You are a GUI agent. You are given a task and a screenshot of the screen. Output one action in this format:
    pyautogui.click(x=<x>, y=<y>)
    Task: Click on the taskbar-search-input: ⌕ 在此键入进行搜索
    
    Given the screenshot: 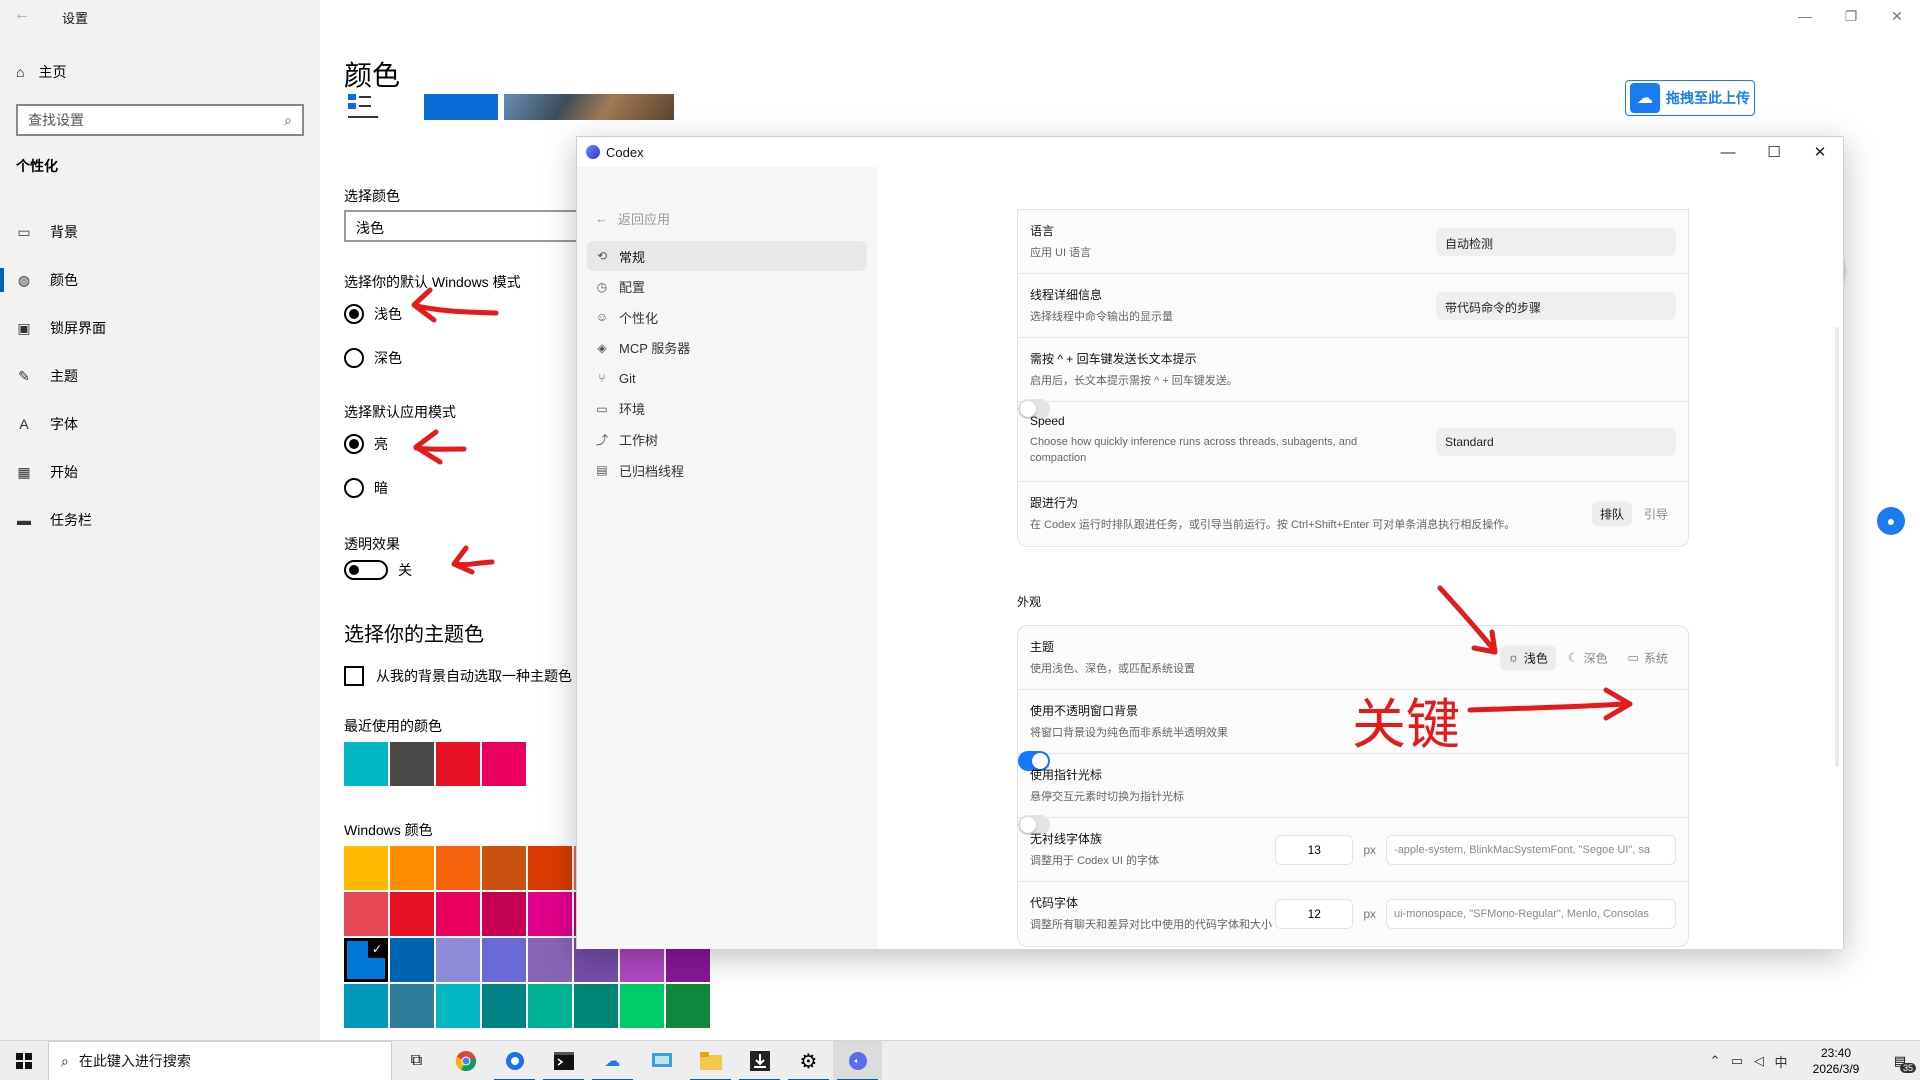 What is the action you would take?
    pyautogui.click(x=220, y=1060)
    